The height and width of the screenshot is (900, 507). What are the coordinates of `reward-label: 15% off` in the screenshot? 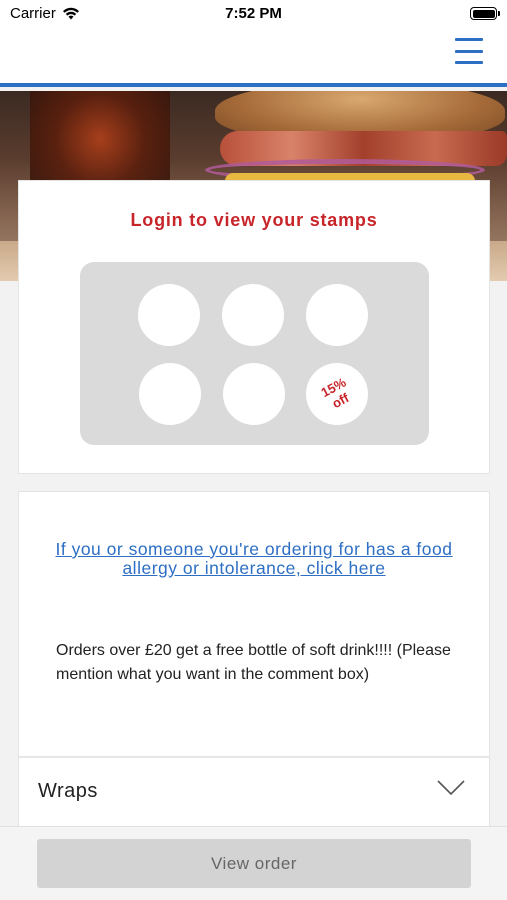 It's located at (336, 393).